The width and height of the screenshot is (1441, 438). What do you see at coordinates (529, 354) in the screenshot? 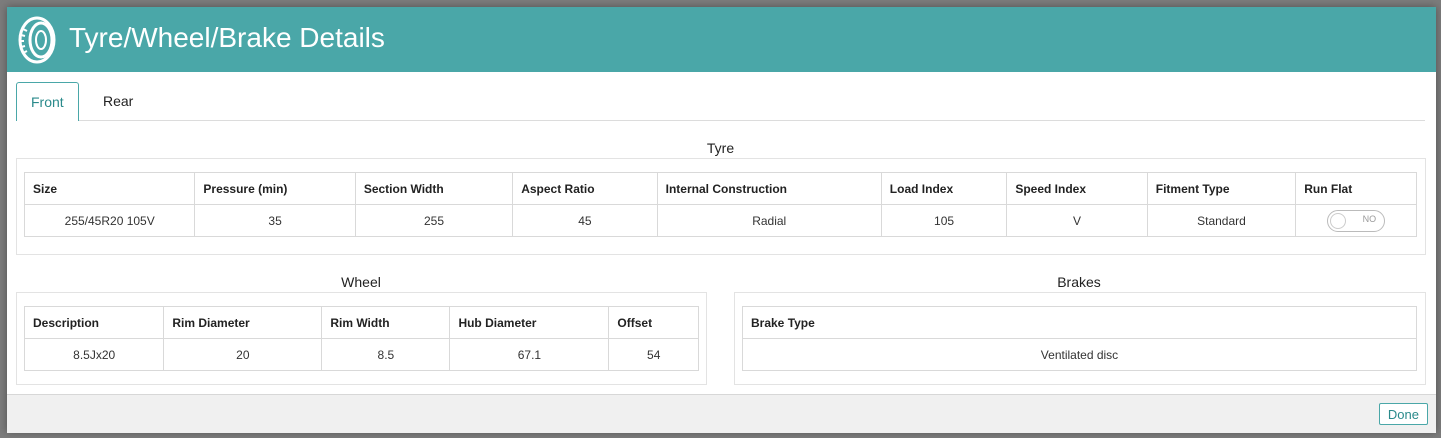
I see `wheel-hub-diameter-value: 67.1` at bounding box center [529, 354].